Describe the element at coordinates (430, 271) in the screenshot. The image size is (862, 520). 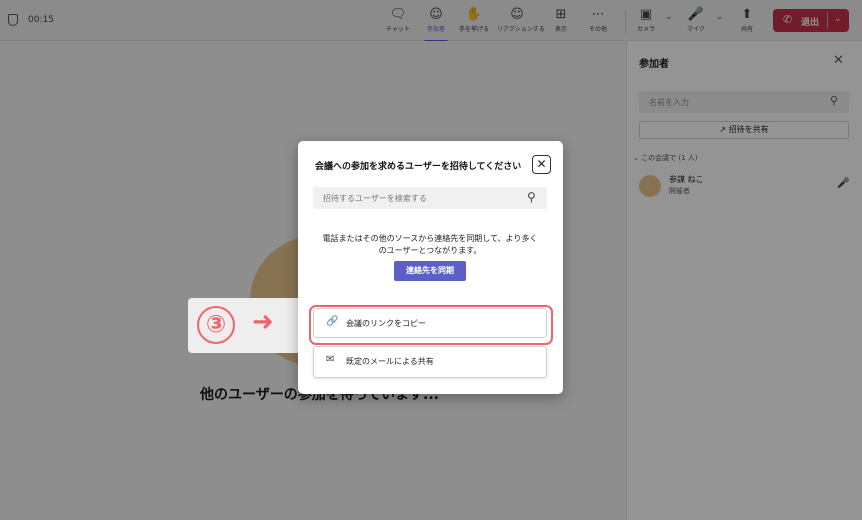
I see `sync-contacts-button: 連絡先を同期` at that location.